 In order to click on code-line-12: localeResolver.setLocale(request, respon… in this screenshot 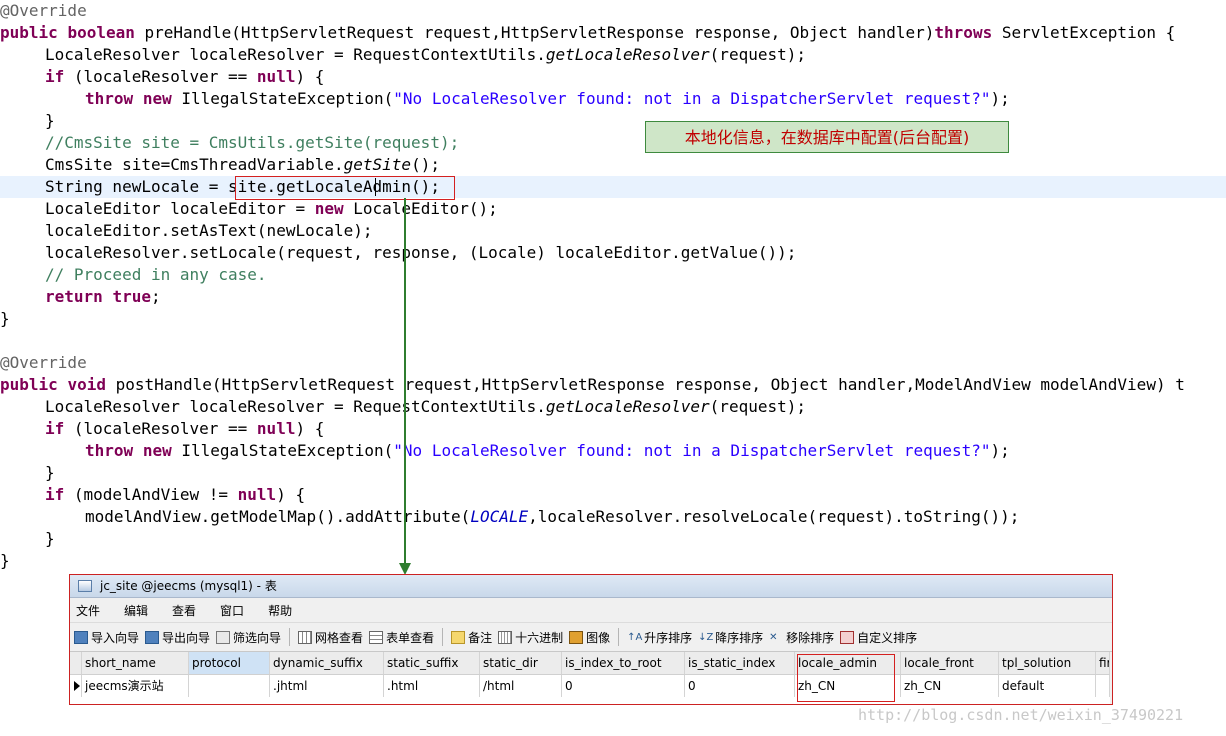, I will do `click(421, 252)`.